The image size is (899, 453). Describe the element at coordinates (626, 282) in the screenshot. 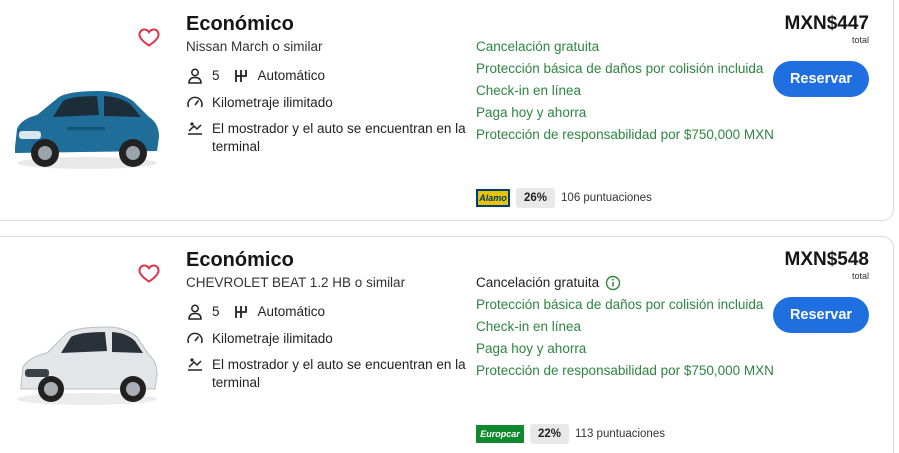

I see `cancellation-policy: Cancelación gratuita` at that location.